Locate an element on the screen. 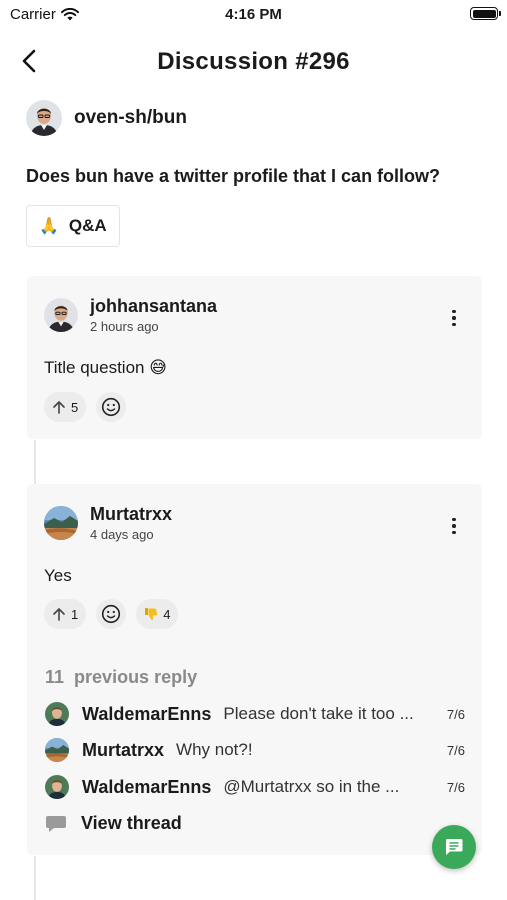 The image size is (507, 900). new-comment-button is located at coordinates (454, 847).